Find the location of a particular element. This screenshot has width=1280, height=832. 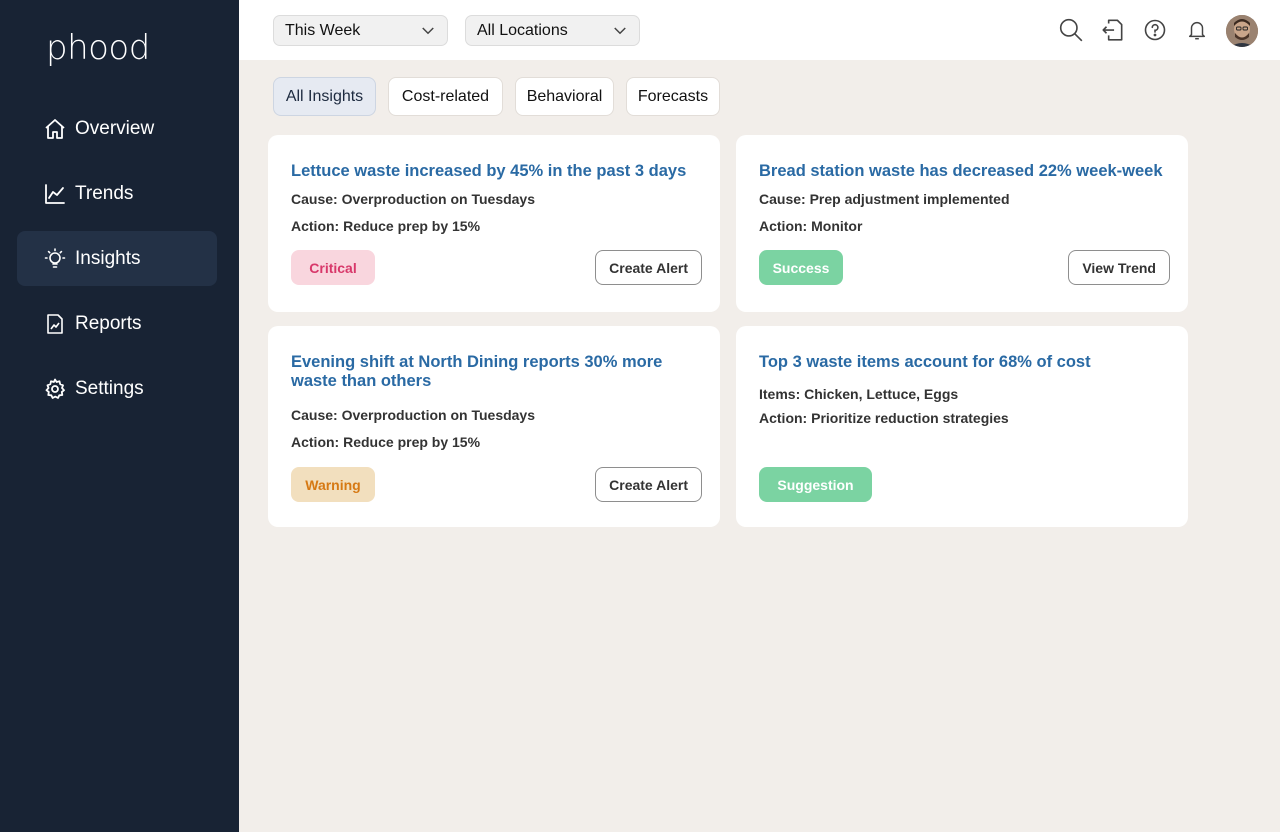

avatar is located at coordinates (1242, 31).